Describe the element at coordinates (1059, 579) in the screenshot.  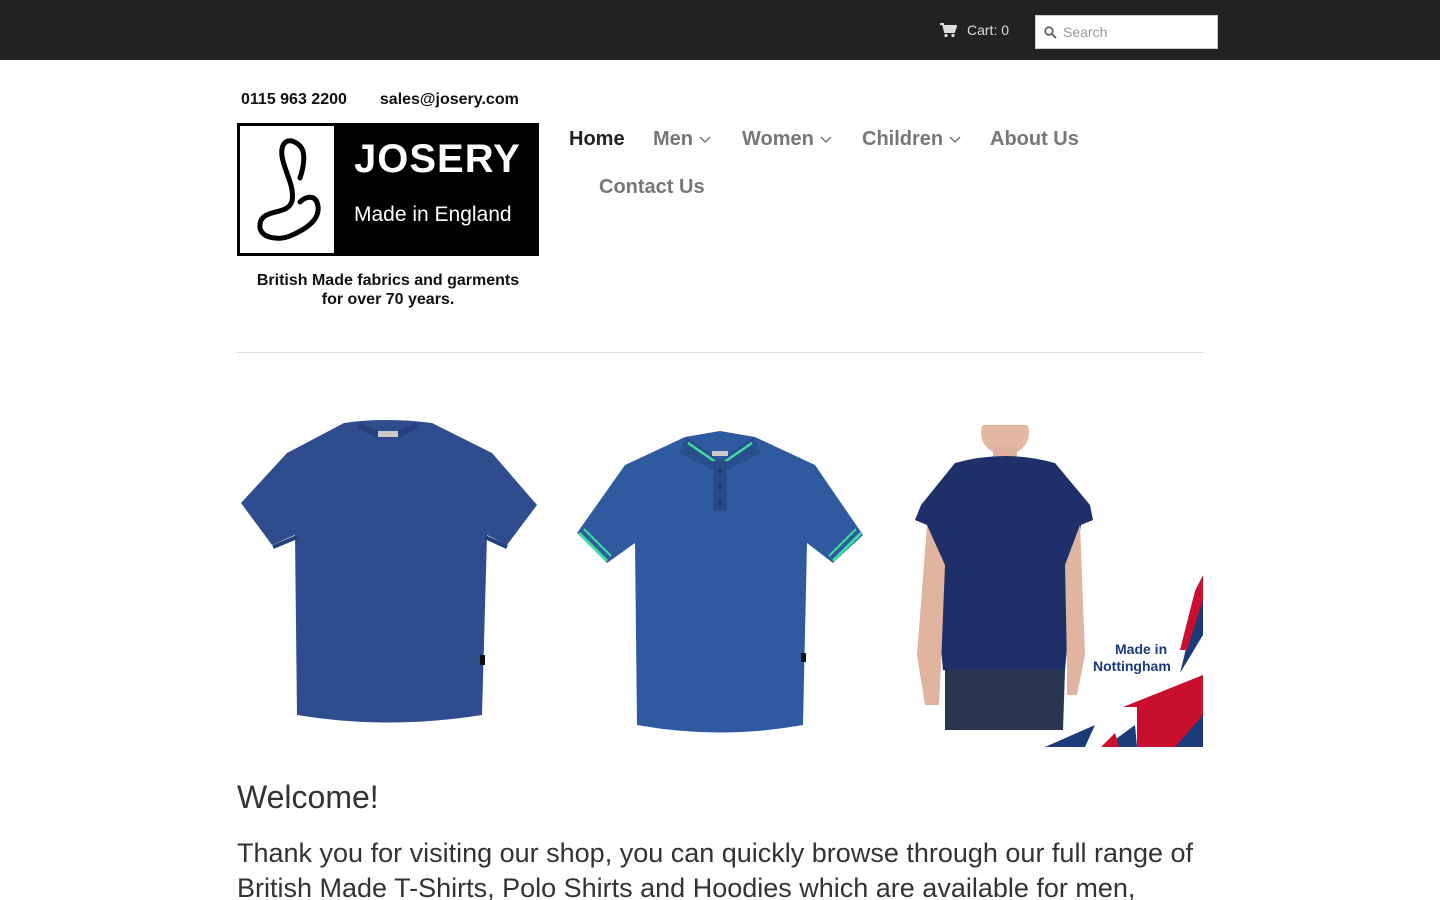
I see `model-tshirt-image: Made in Nottingham` at that location.